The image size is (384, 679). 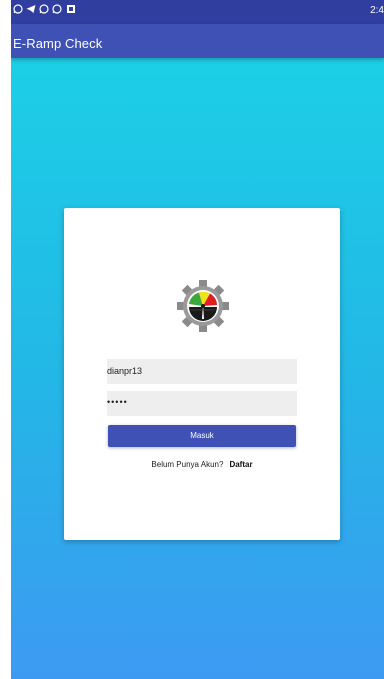 I want to click on status-bar: 2:4, so click(x=197, y=12).